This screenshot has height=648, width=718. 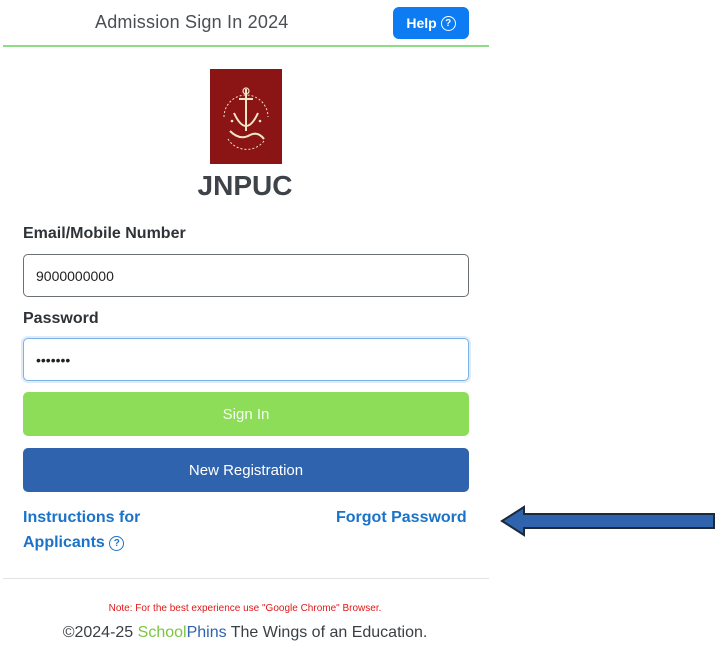 I want to click on brand-phins: Phins, so click(x=206, y=632).